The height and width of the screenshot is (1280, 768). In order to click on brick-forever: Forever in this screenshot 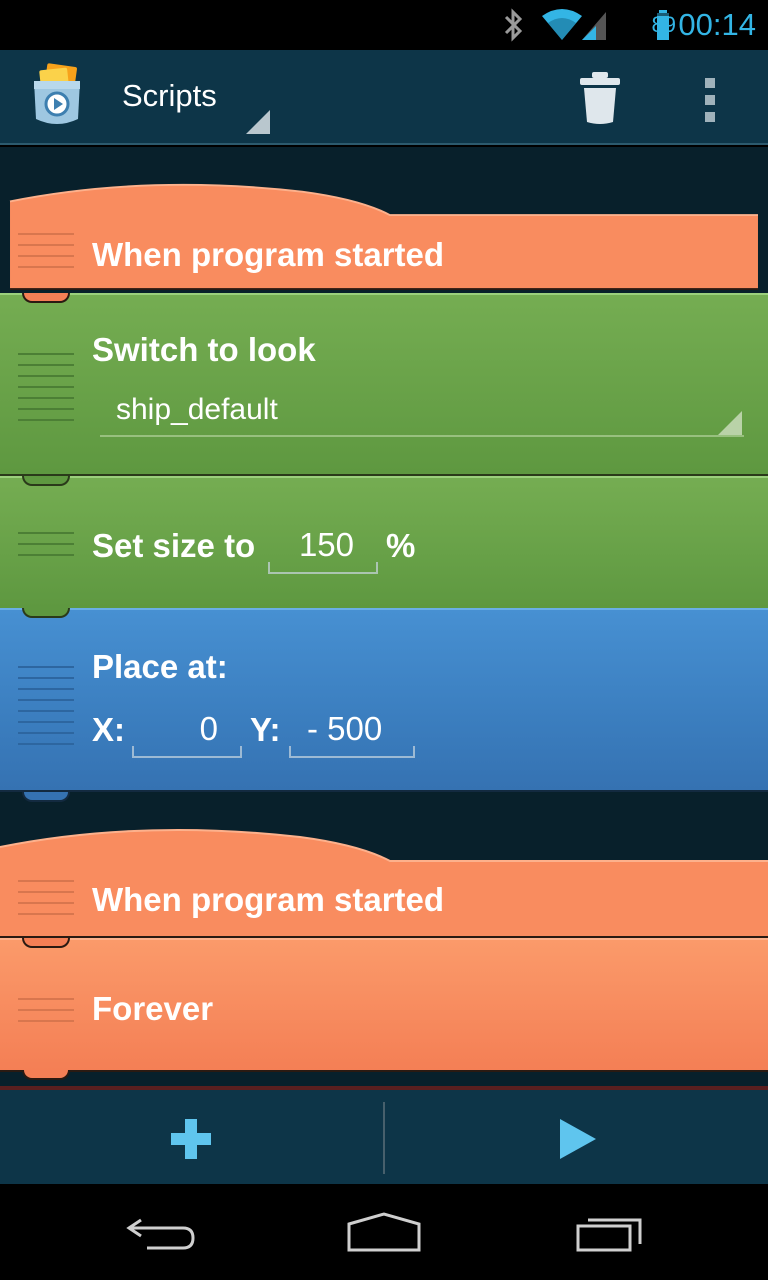, I will do `click(384, 1009)`.